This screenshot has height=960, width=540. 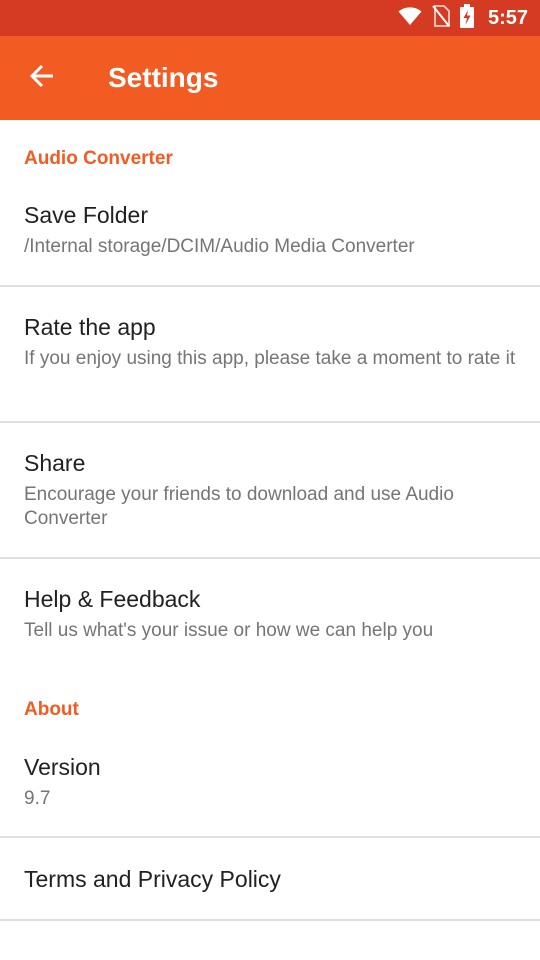 What do you see at coordinates (51, 709) in the screenshot?
I see `category-about: About` at bounding box center [51, 709].